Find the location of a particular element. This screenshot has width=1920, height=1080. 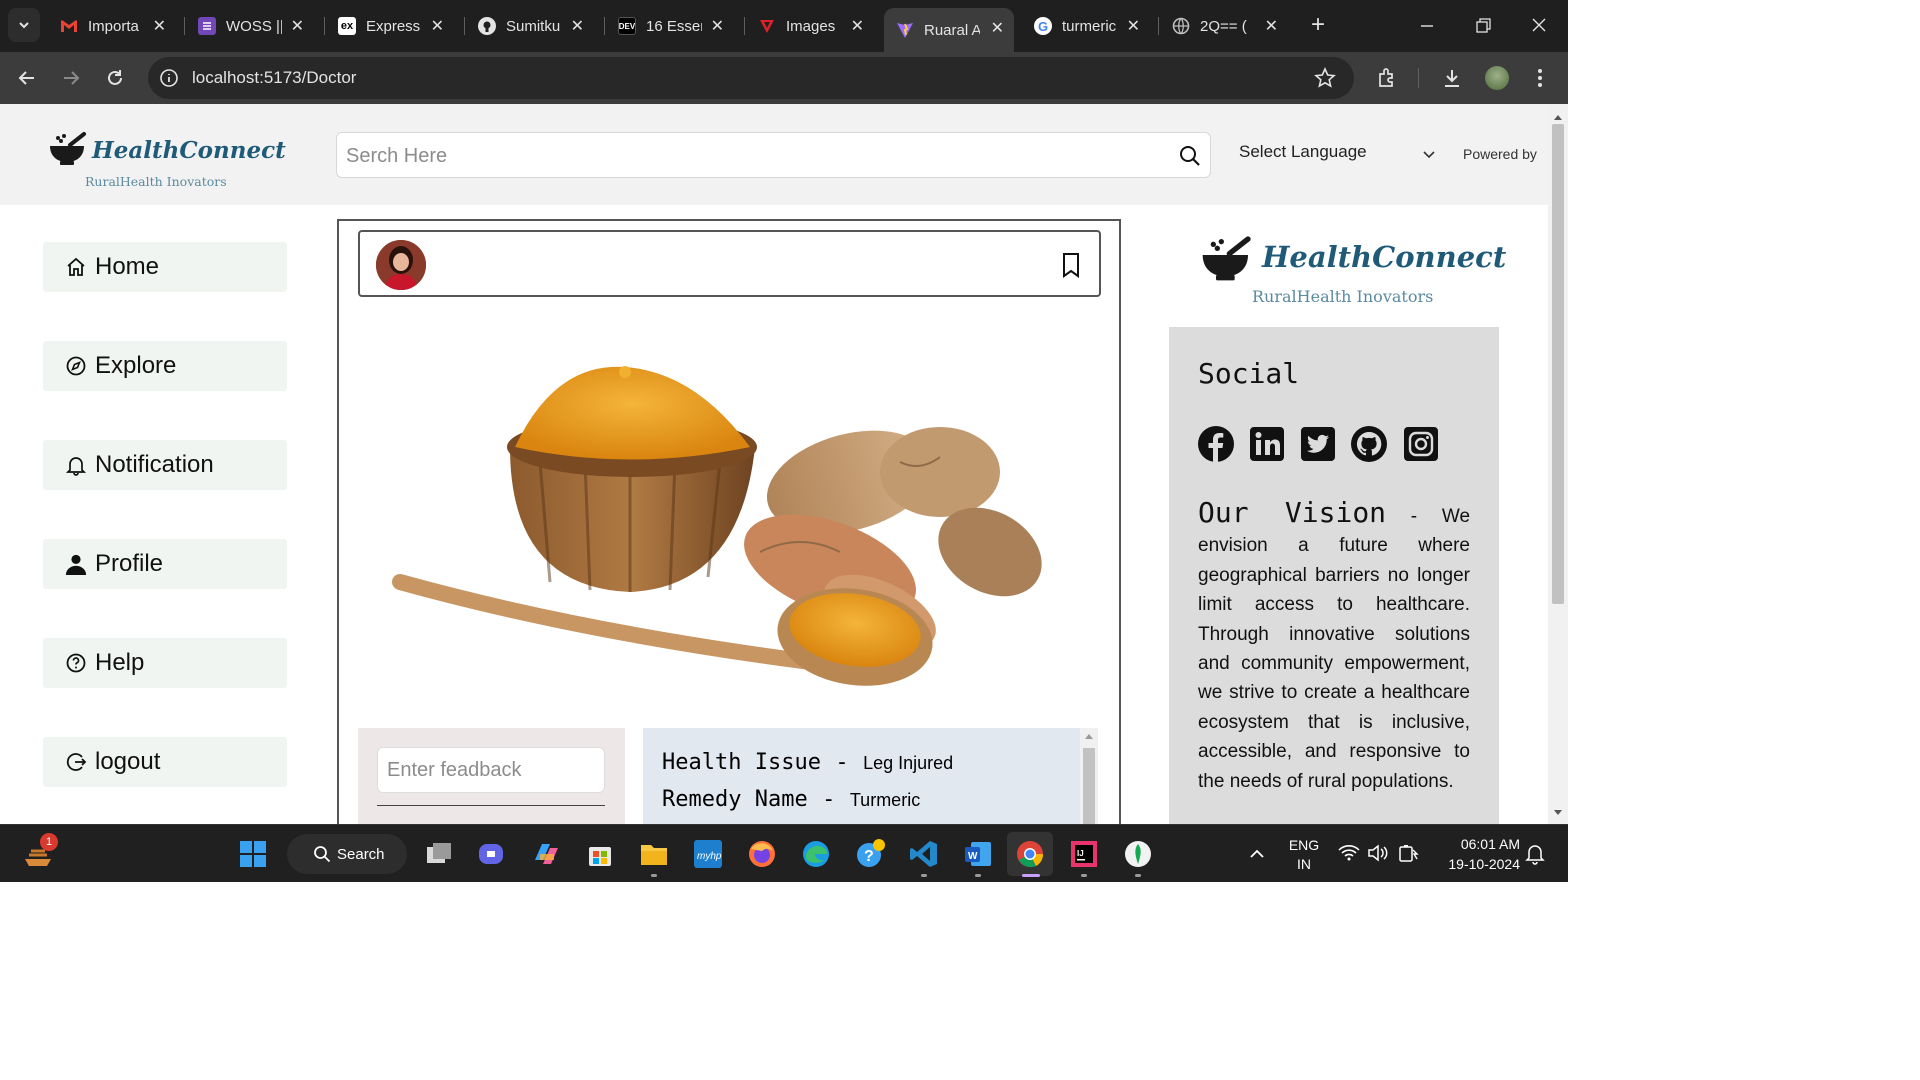

brand-tagline: RuralHealth Inovators is located at coordinates (156, 181).